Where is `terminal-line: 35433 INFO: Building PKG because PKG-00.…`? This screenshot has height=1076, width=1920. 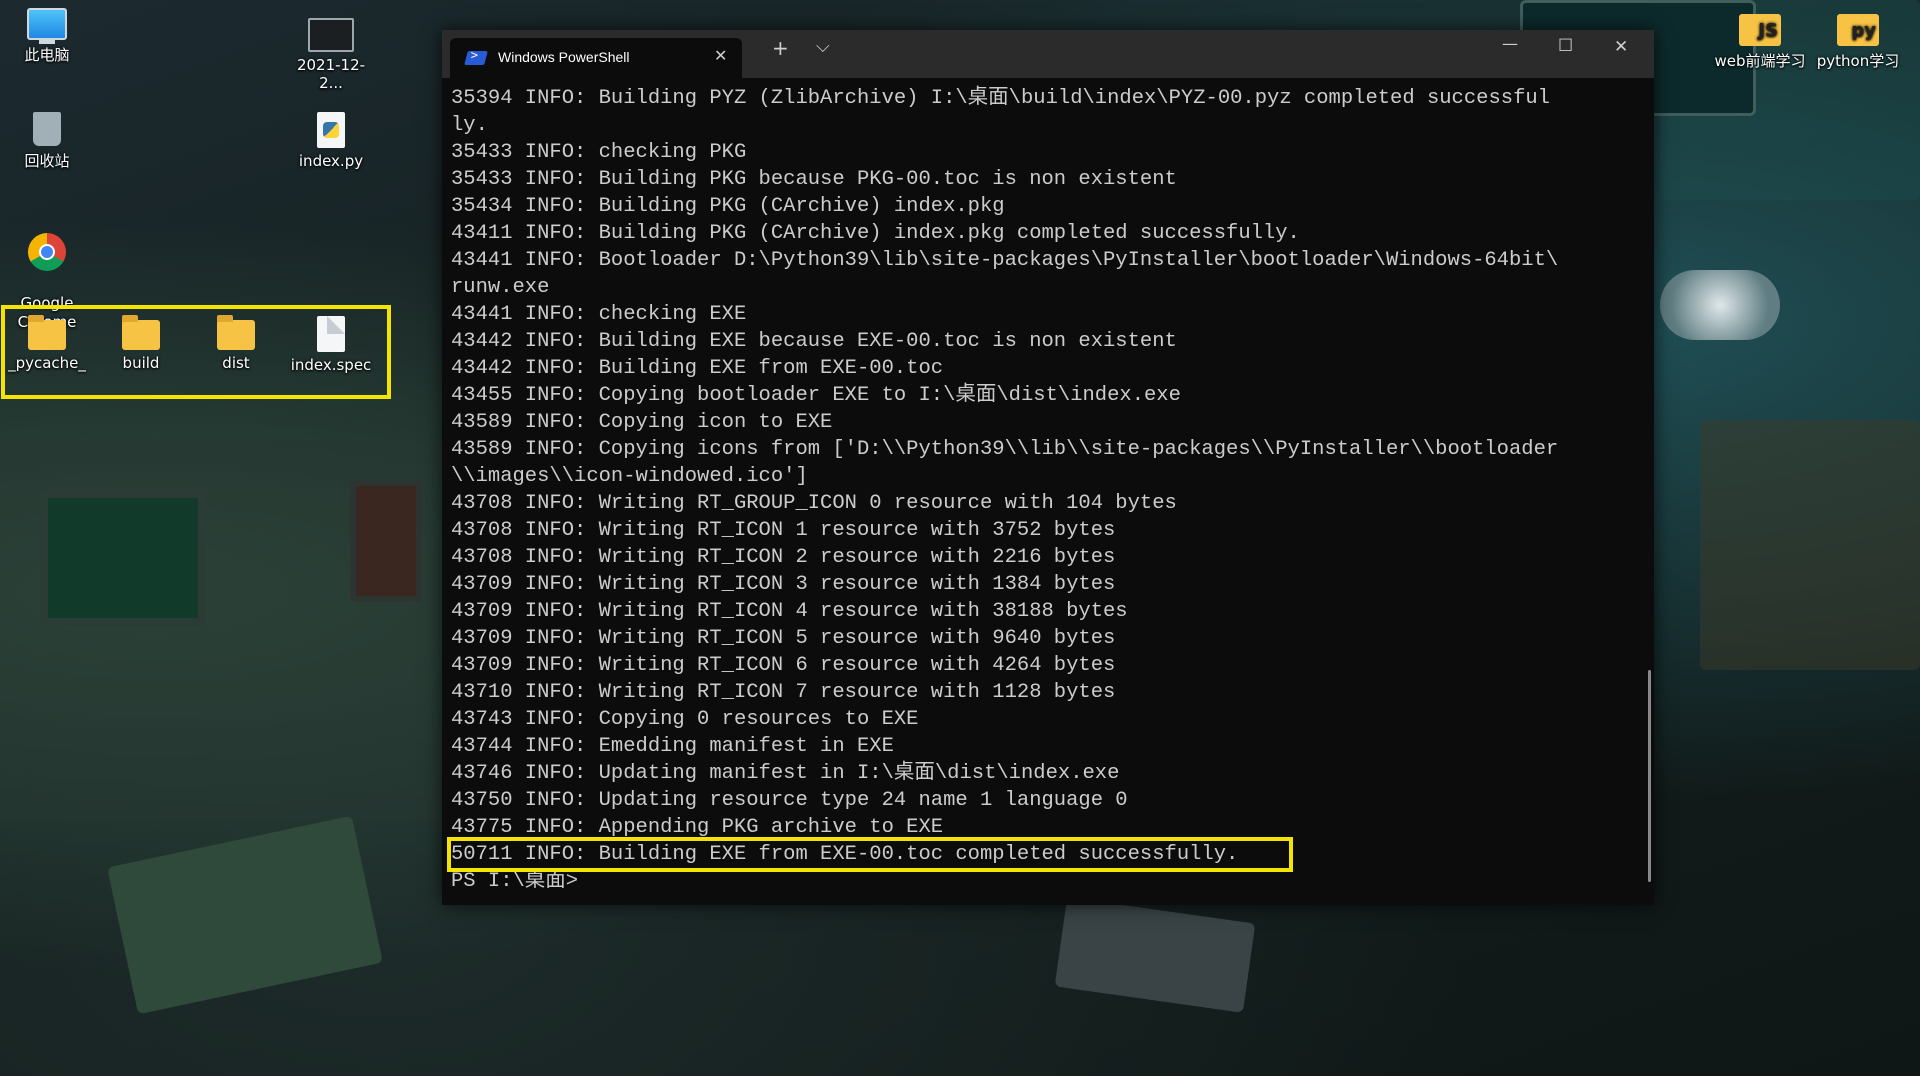 terminal-line: 35433 INFO: Building PKG because PKG-00.… is located at coordinates (814, 179).